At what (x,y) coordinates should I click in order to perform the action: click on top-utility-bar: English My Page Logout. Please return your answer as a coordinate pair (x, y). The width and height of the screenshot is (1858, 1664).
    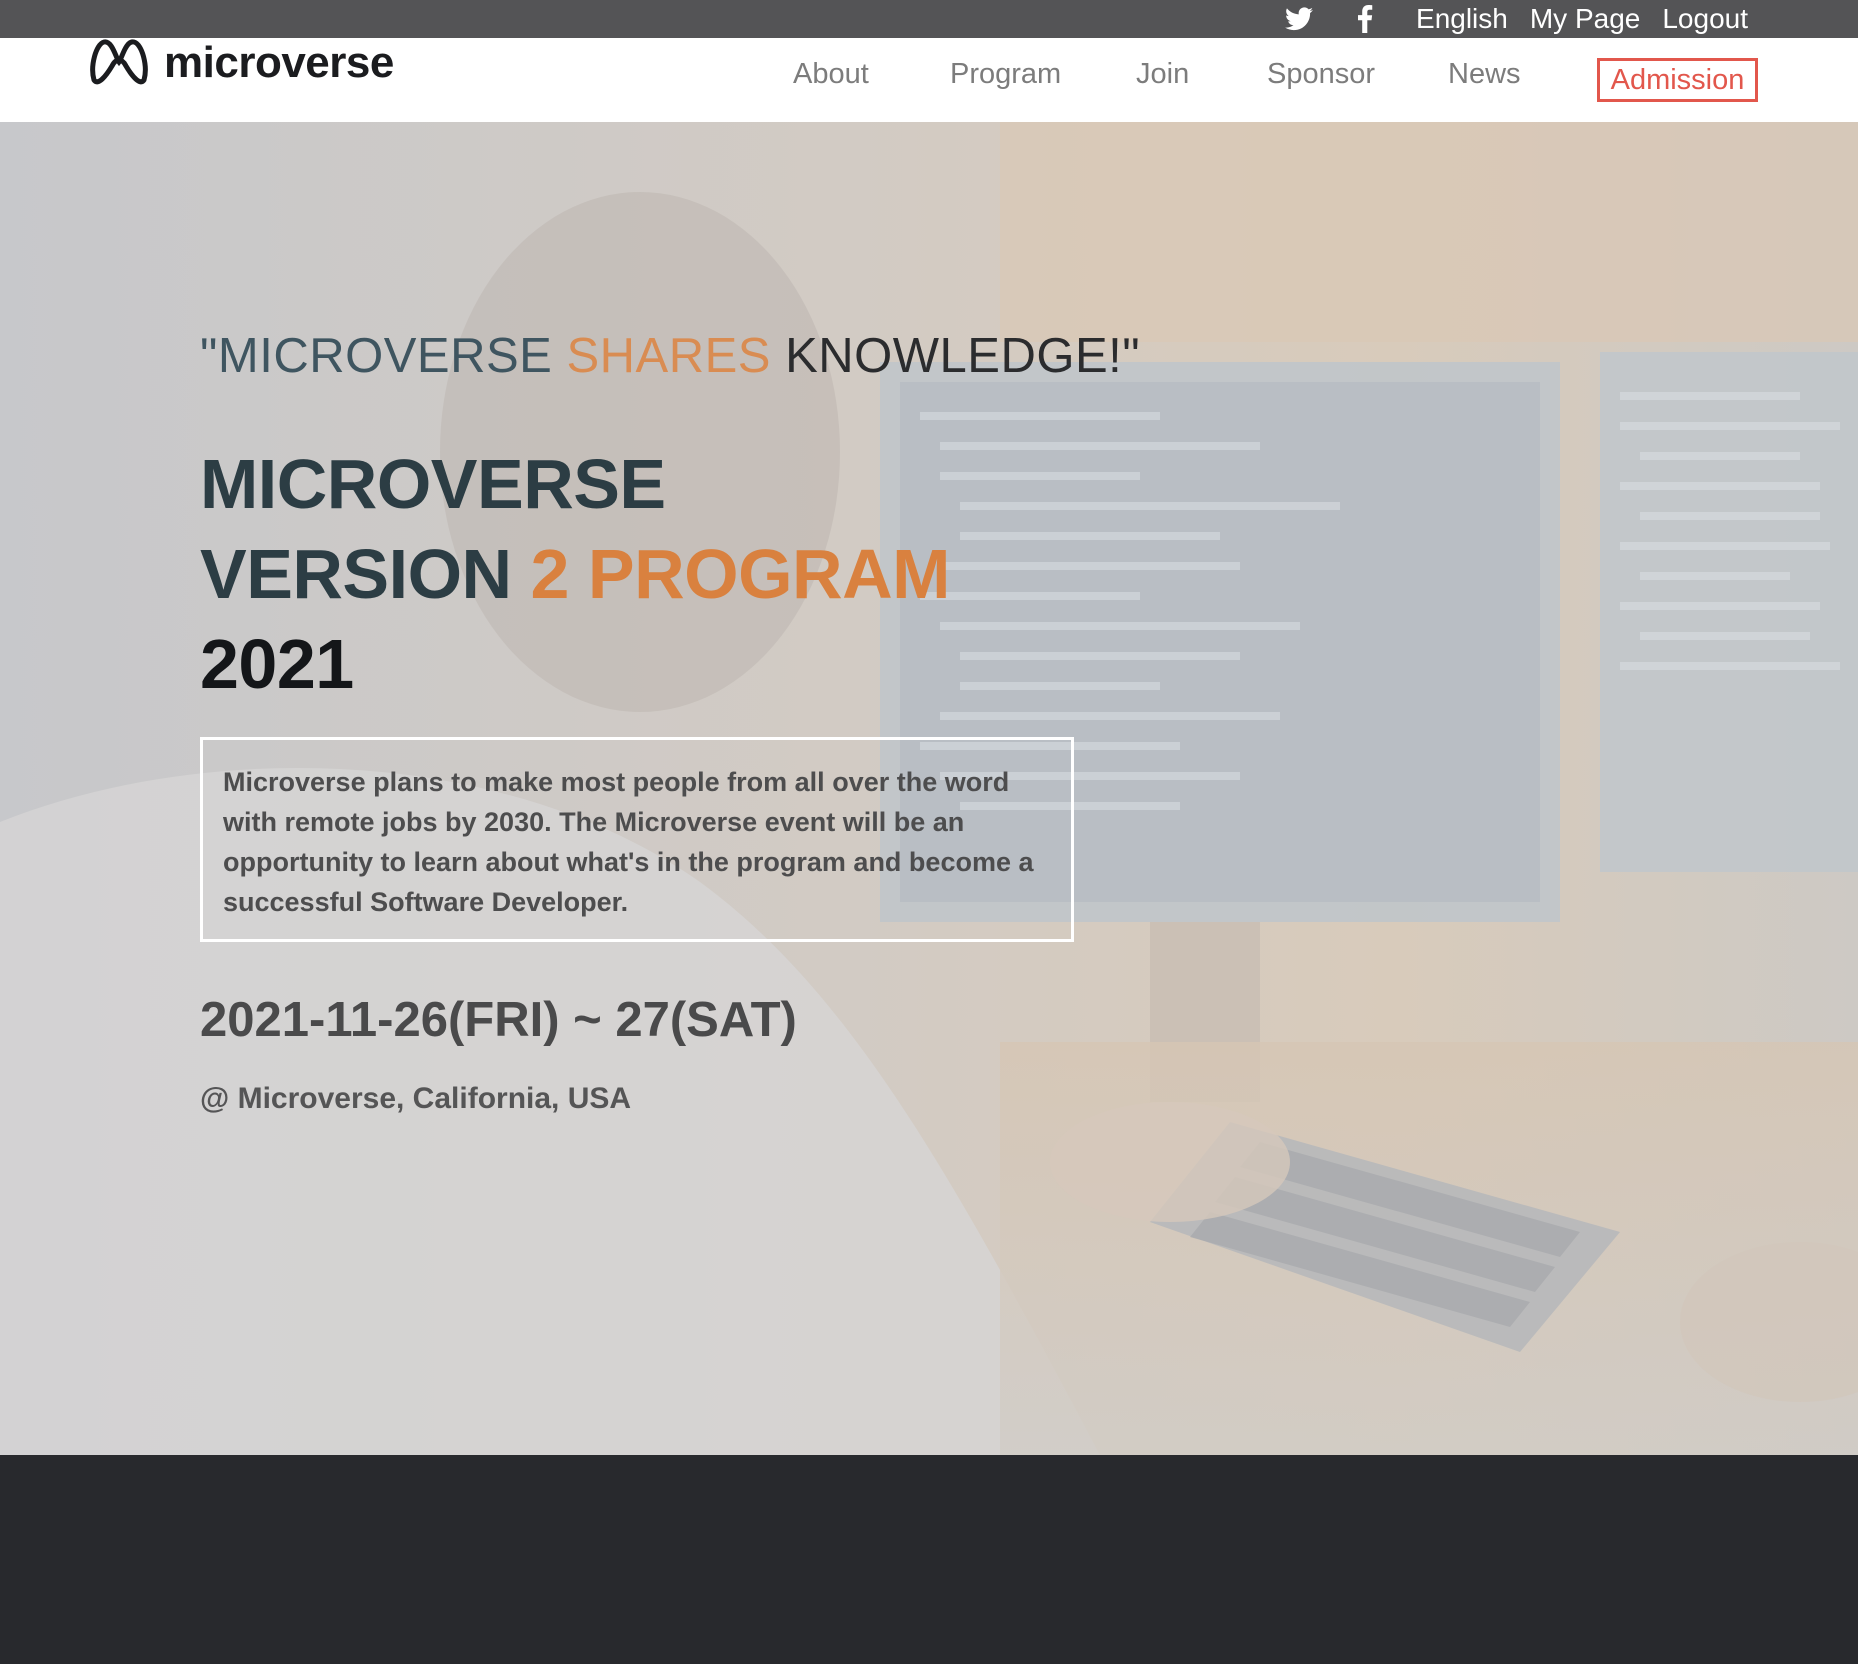
    Looking at the image, I should click on (929, 19).